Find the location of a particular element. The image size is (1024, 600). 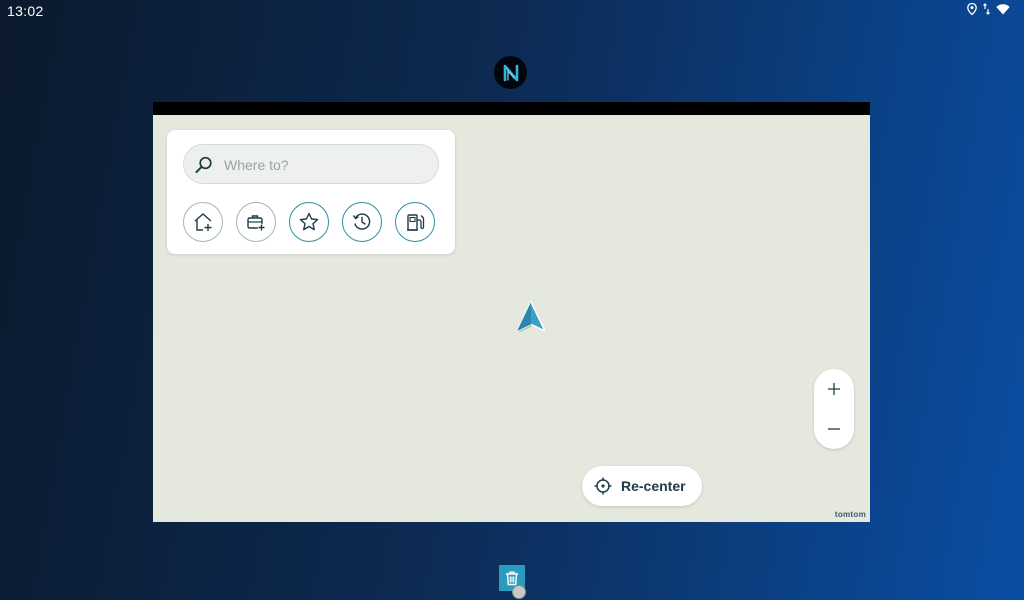

navigation-app-logo-icon is located at coordinates (510, 72).